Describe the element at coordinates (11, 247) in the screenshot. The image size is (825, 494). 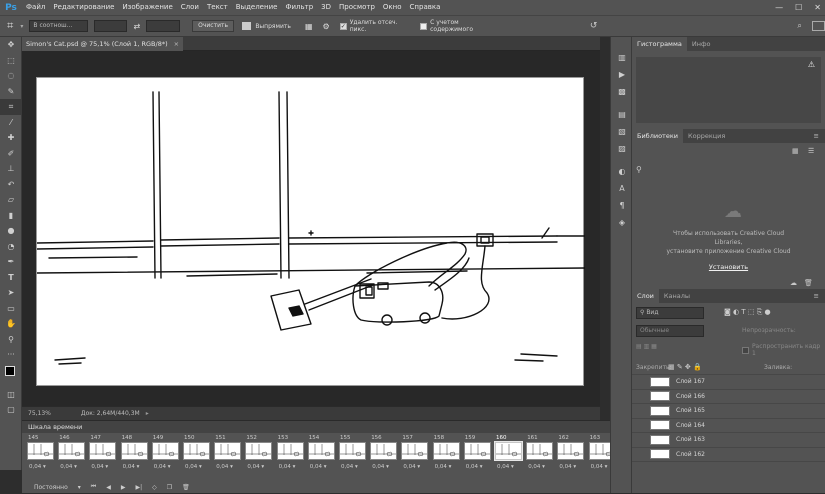
I see `dodge-tool-icon: ◔` at that location.